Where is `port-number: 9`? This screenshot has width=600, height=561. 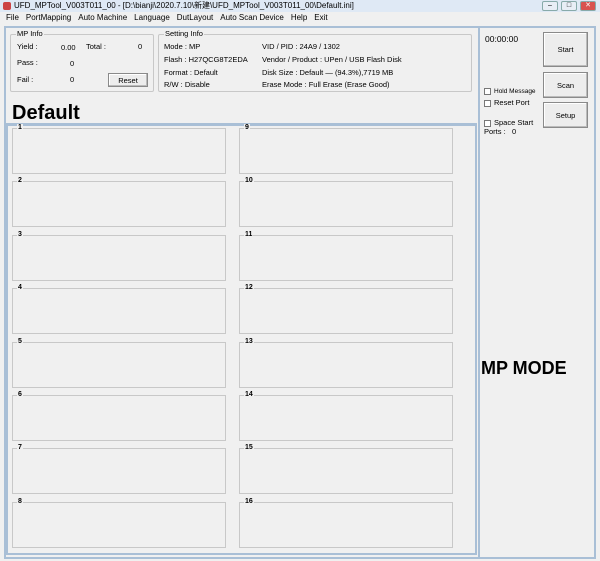
port-number: 9 is located at coordinates (247, 127).